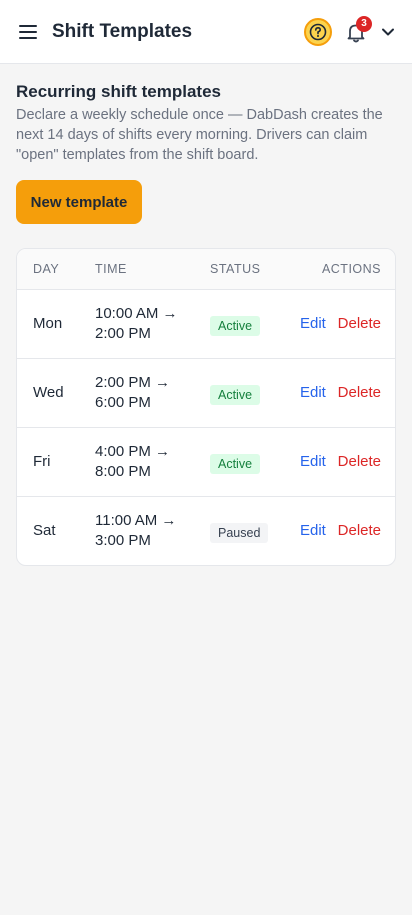 The height and width of the screenshot is (915, 412). Describe the element at coordinates (351, 269) in the screenshot. I see `column-header-actions: ACTIONS` at that location.